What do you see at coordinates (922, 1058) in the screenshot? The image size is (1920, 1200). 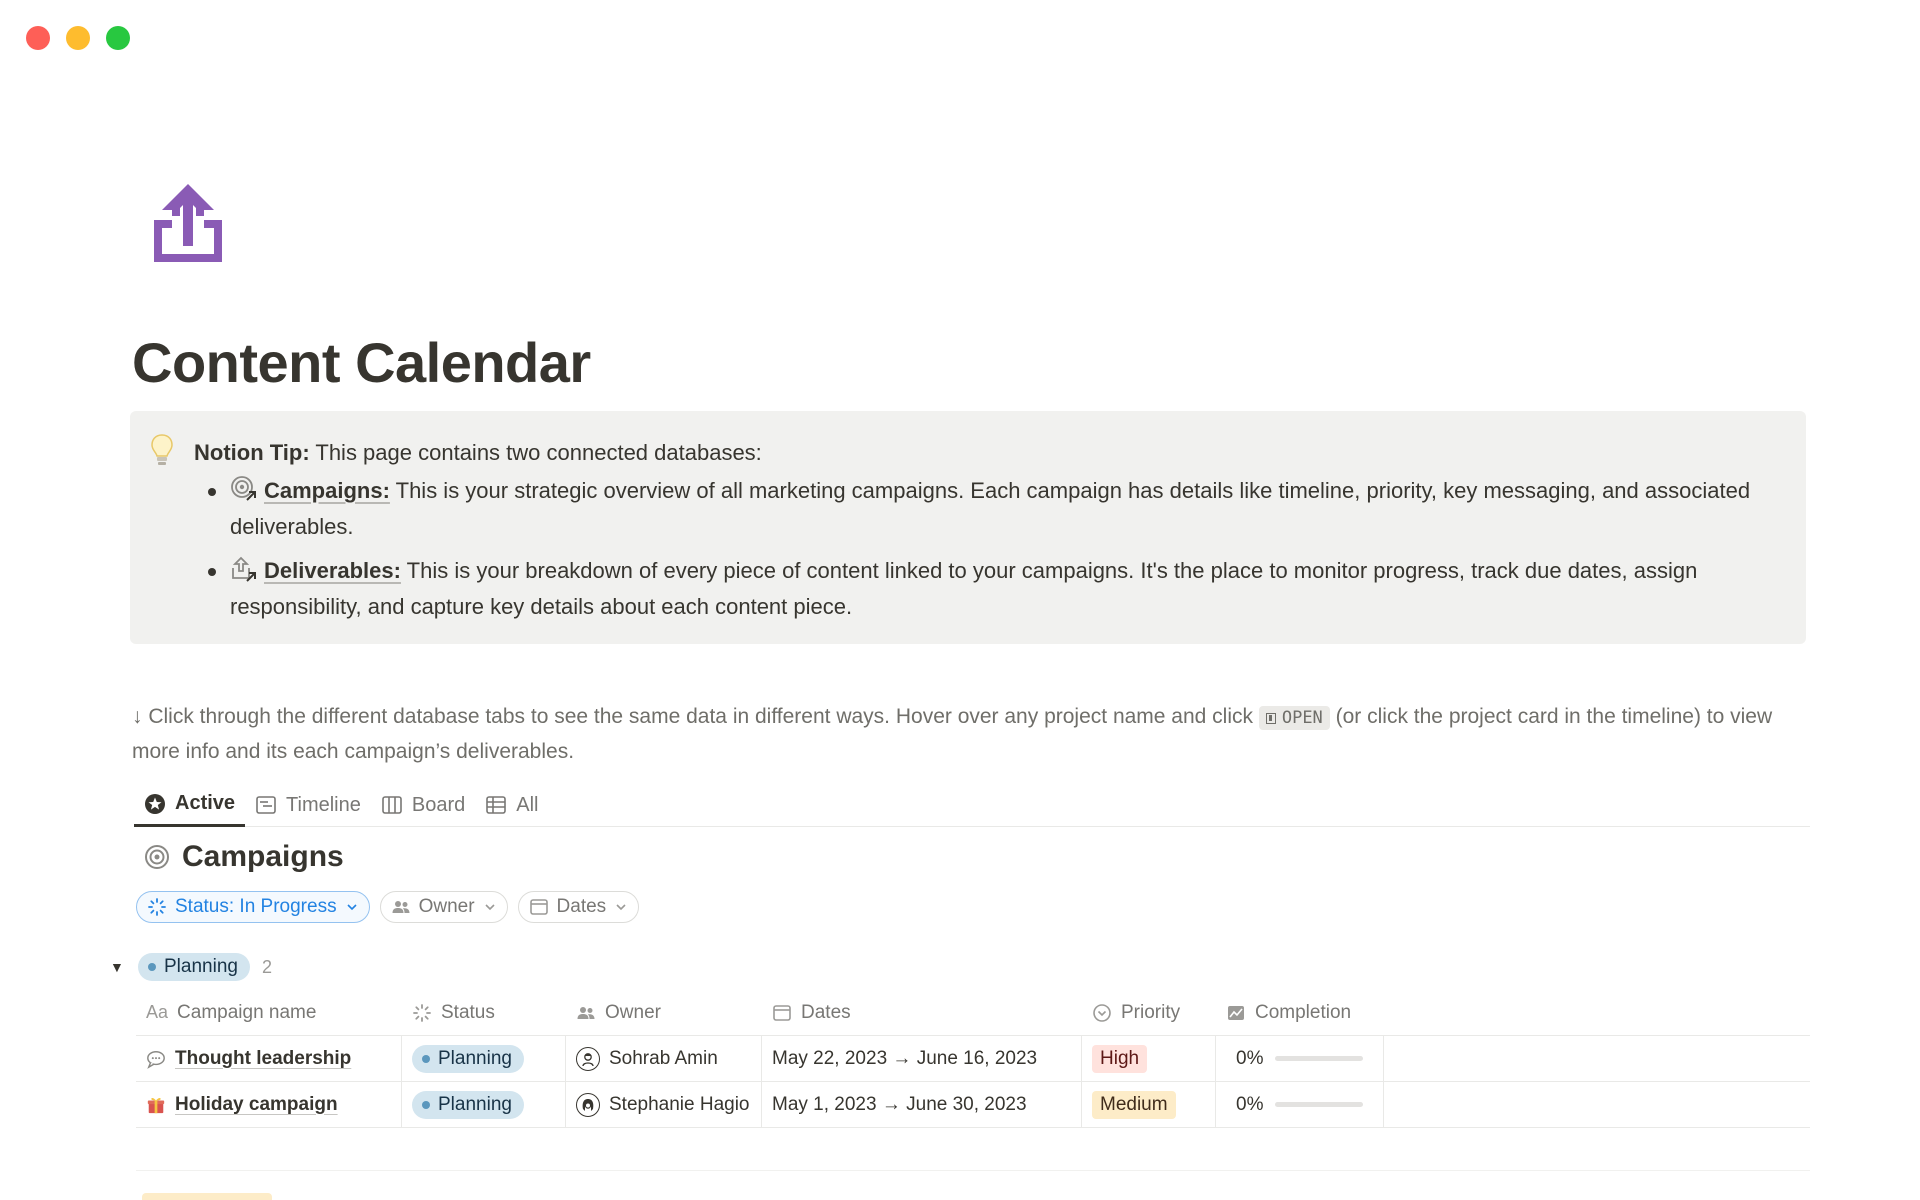 I see `dates-cell: May 22, 2023 → June 16, 2023` at bounding box center [922, 1058].